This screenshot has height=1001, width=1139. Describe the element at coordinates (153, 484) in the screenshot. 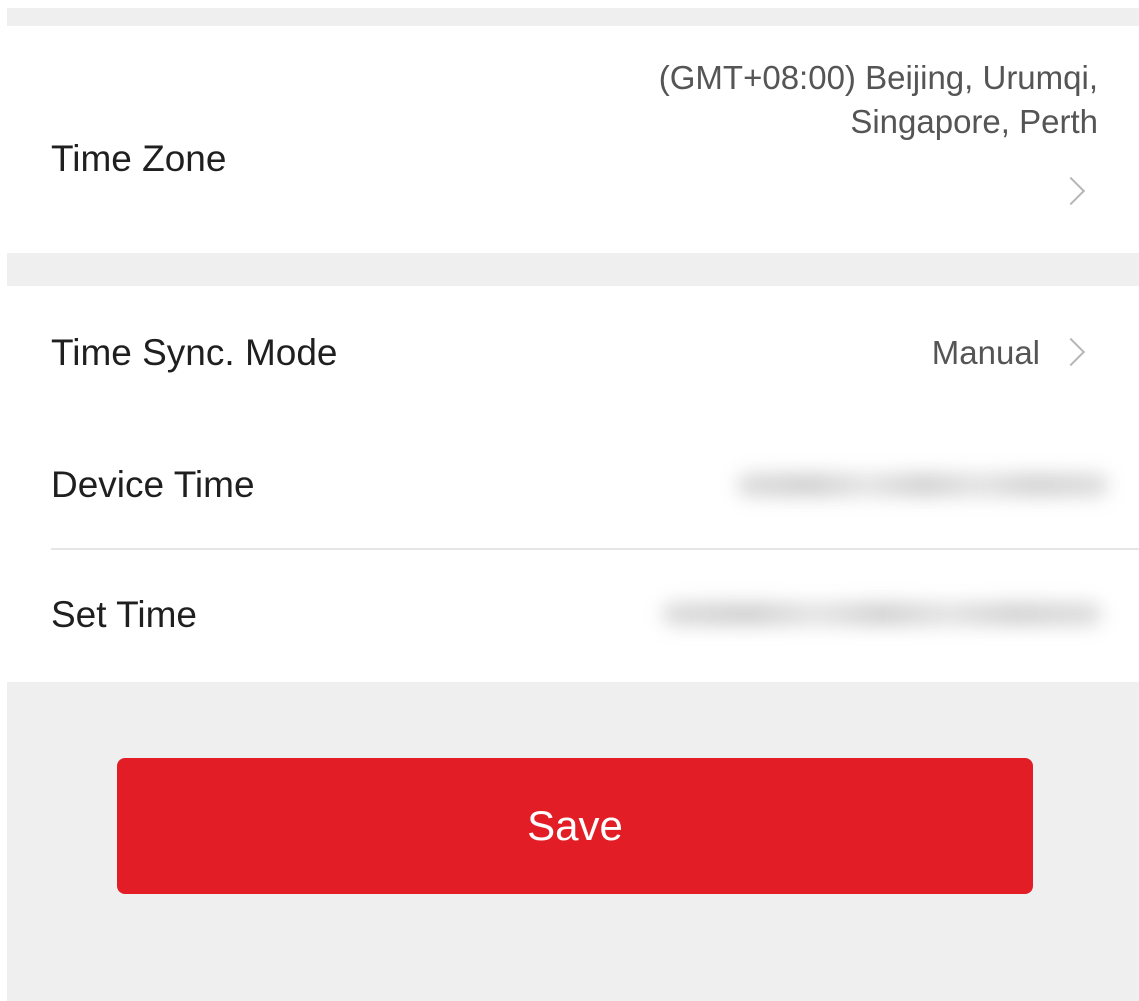

I see `device-time-label: Device Time` at that location.